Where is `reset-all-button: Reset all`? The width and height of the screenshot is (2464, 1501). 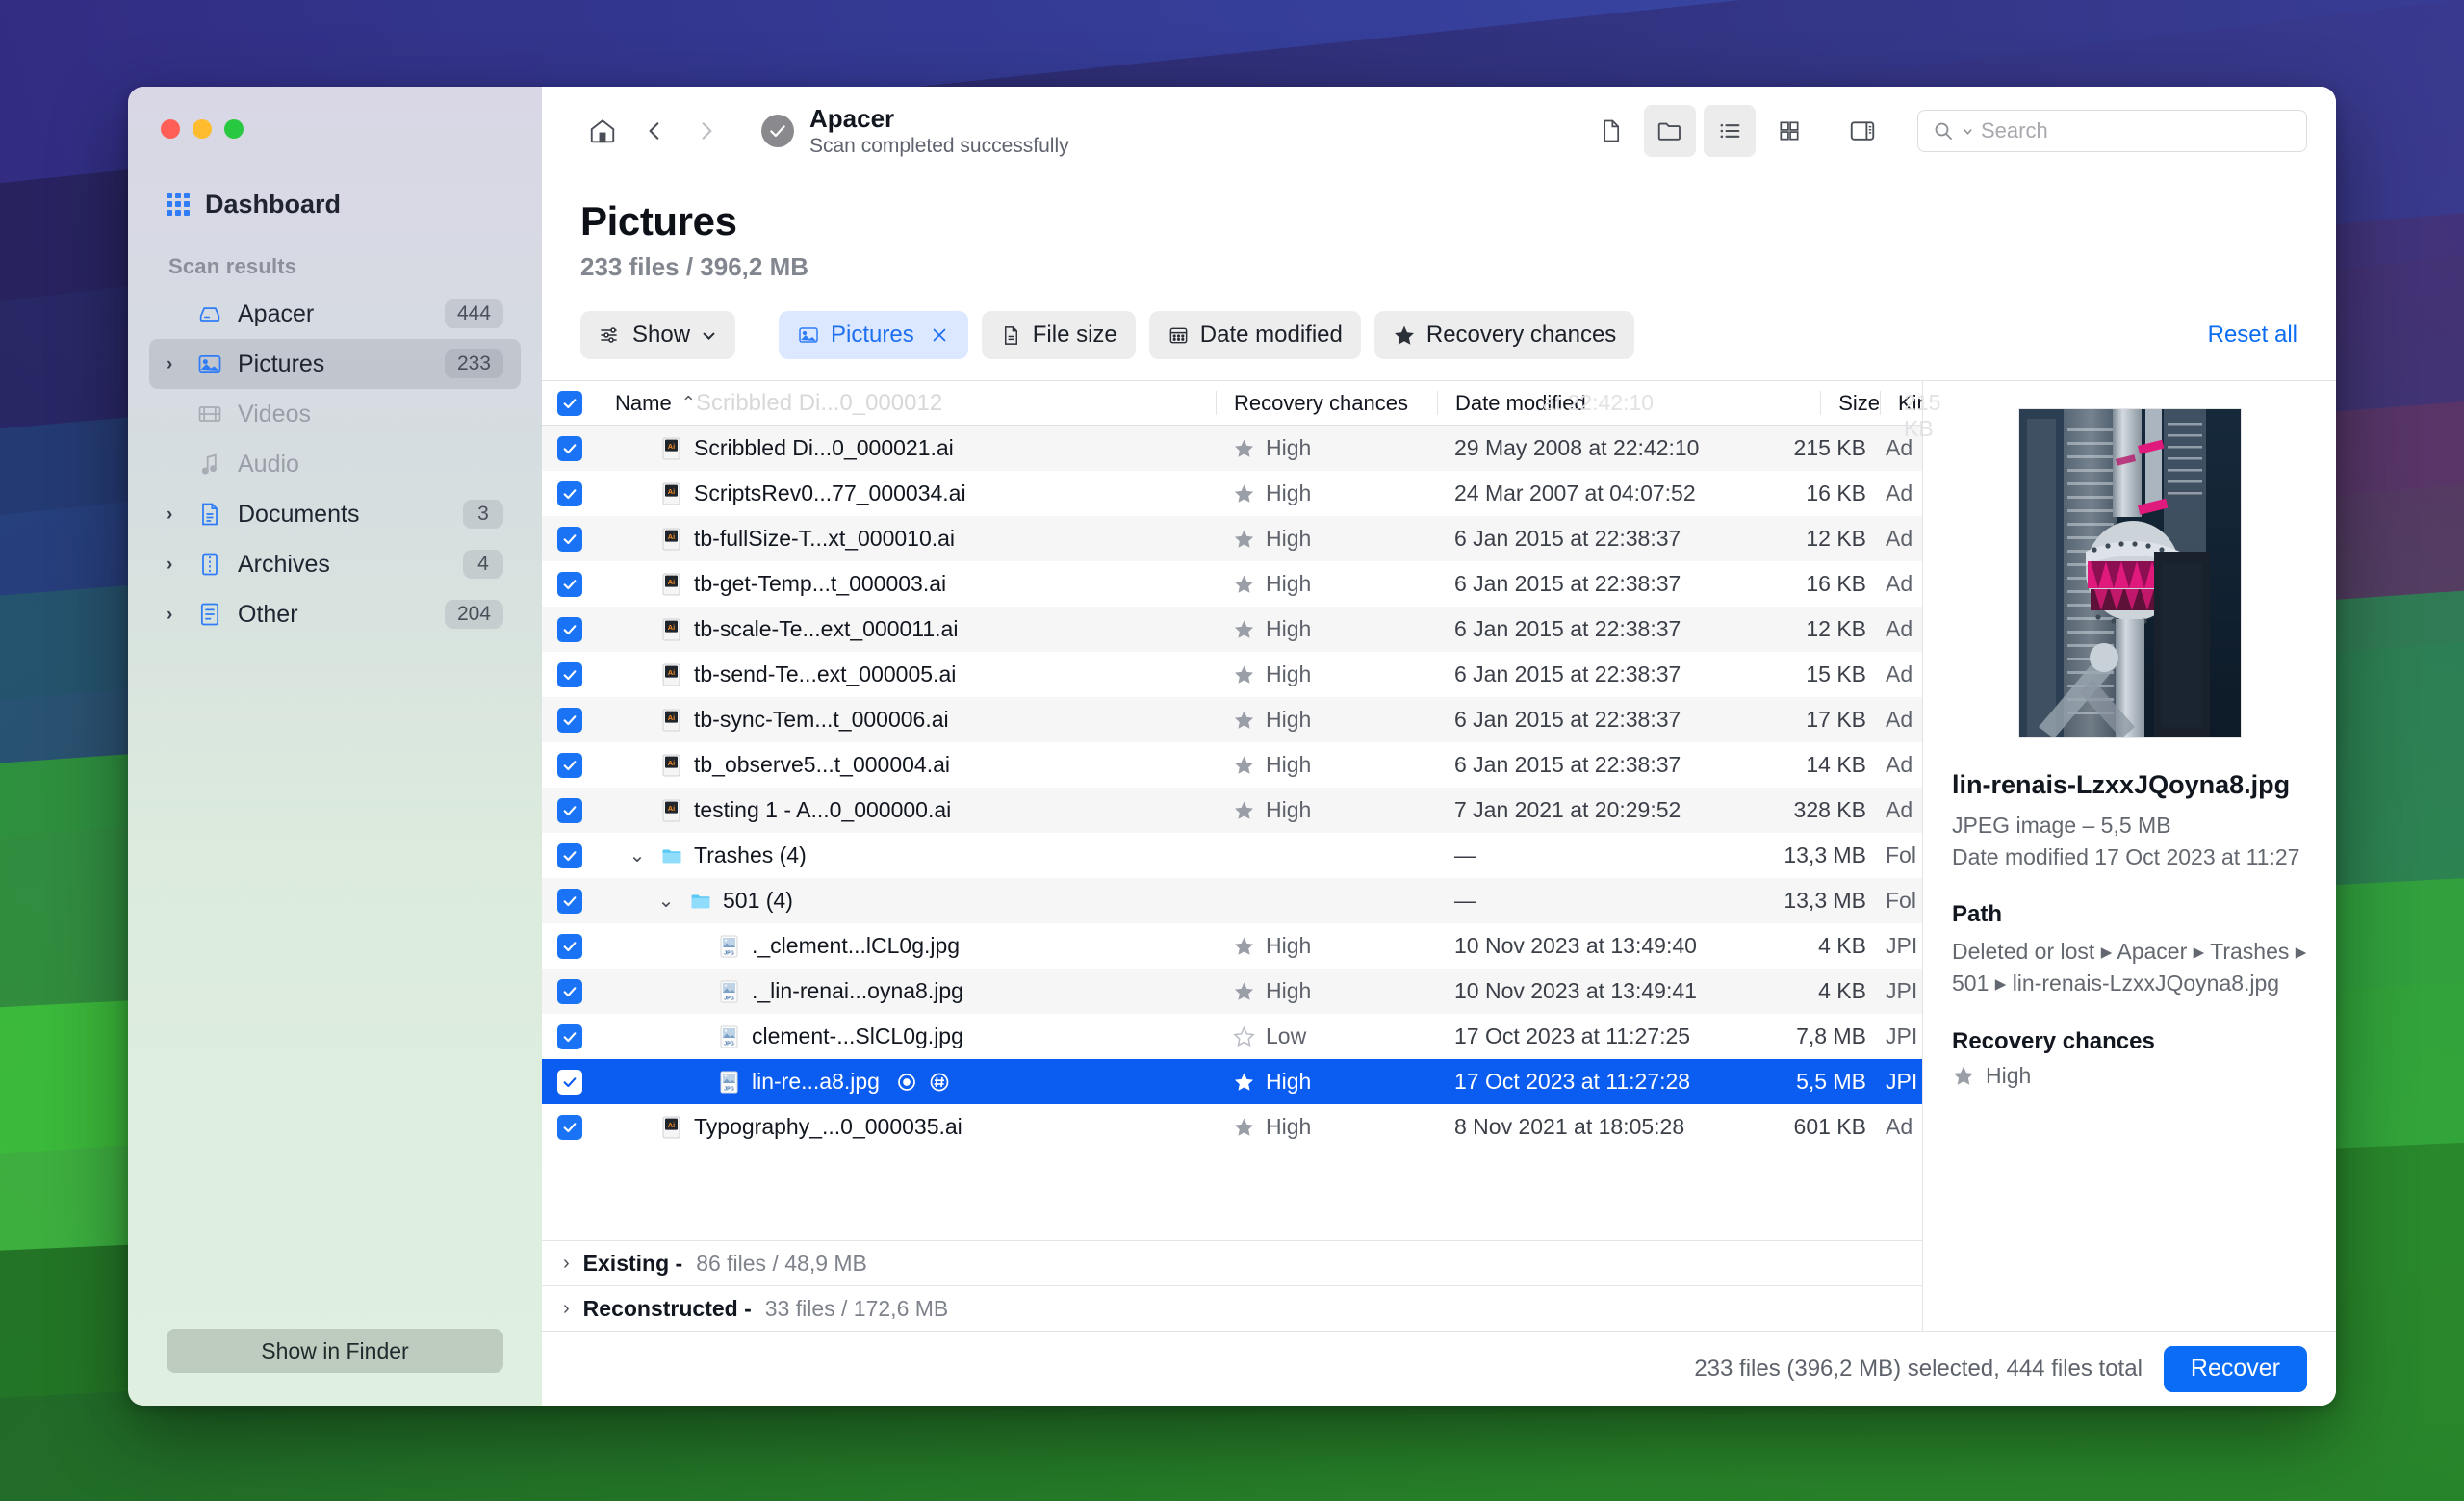 reset-all-button: Reset all is located at coordinates (2252, 335).